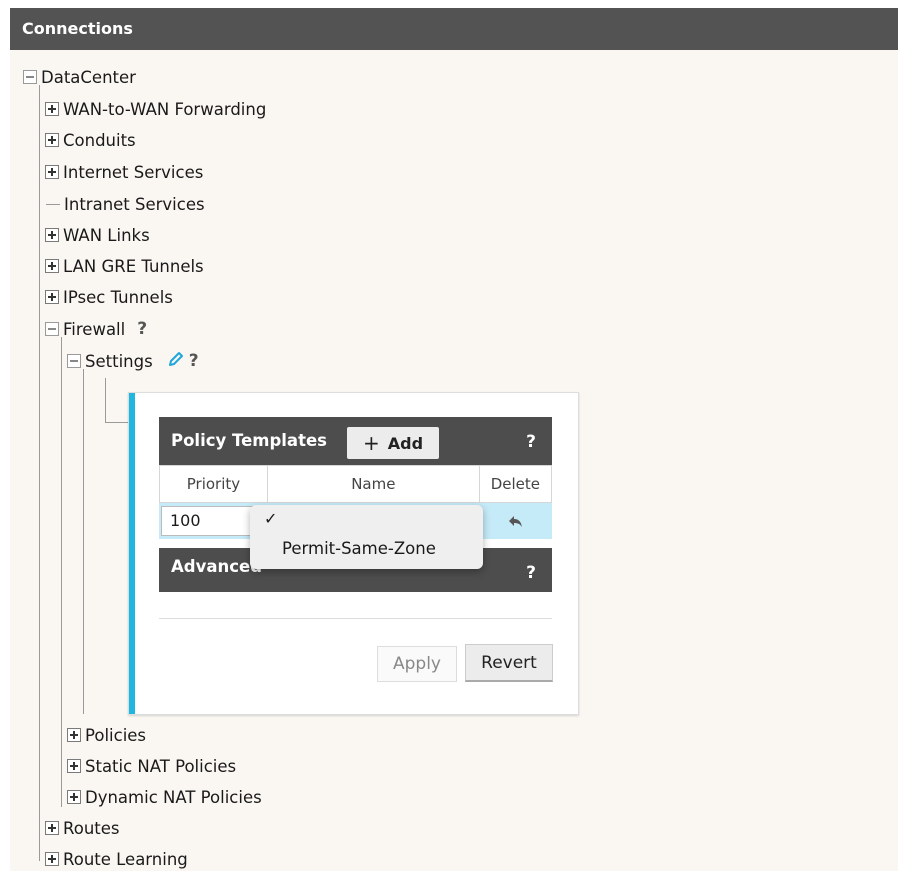 Image resolution: width=898 pixels, height=871 pixels. Describe the element at coordinates (249, 440) in the screenshot. I see `policy-templates-title: Policy Templates` at that location.